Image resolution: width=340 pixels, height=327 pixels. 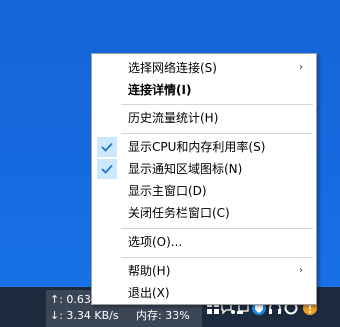 I want to click on menu-item-exit: 退出(X), so click(x=204, y=293).